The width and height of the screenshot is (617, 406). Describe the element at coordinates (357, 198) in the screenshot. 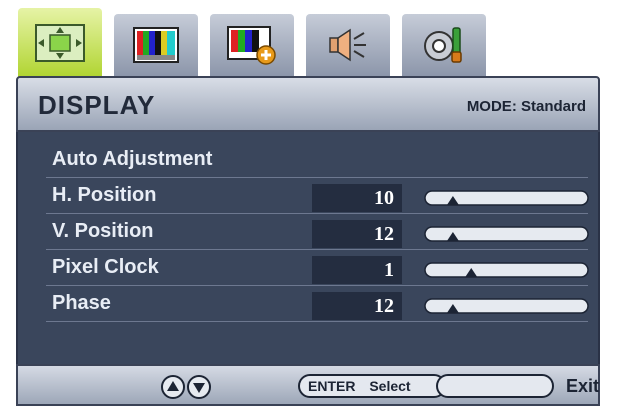

I see `value-box: 10` at that location.